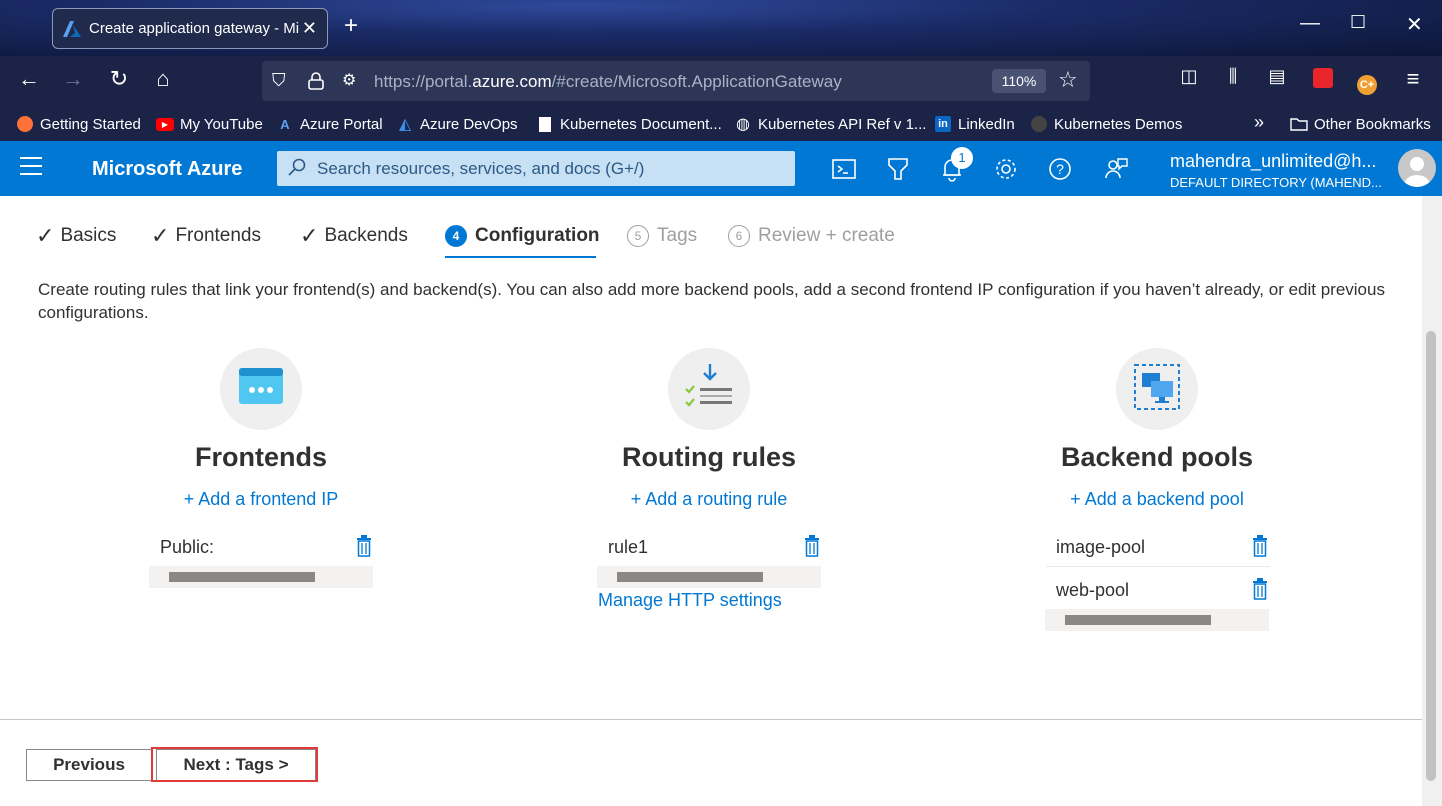 The image size is (1442, 806). What do you see at coordinates (76, 236) in the screenshot?
I see `tab-basics: ✓ Basics` at bounding box center [76, 236].